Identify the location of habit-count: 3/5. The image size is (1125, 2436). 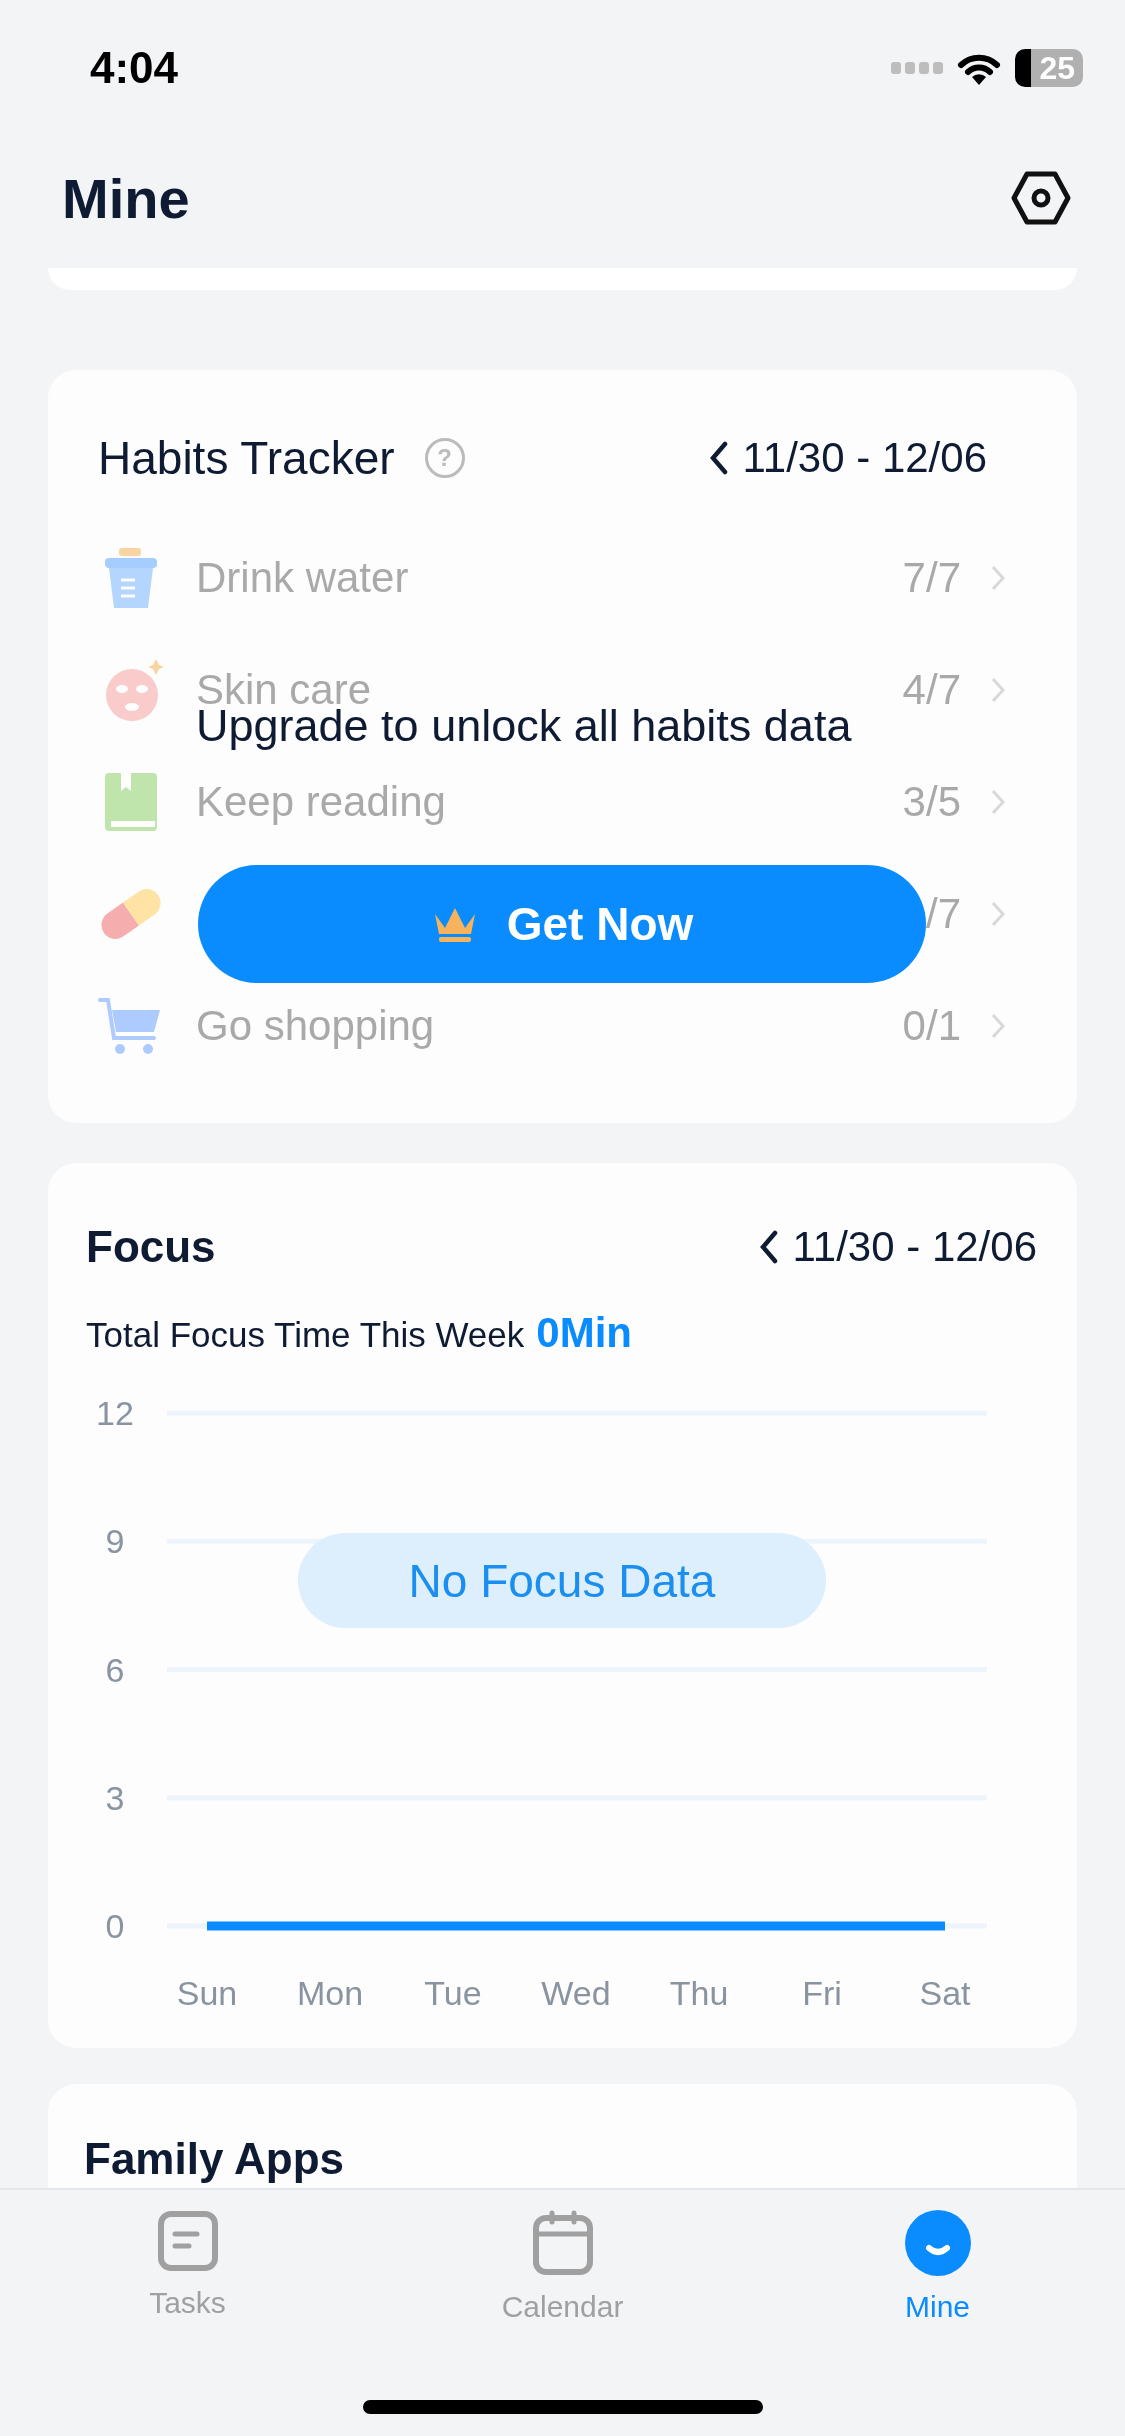
(931, 802).